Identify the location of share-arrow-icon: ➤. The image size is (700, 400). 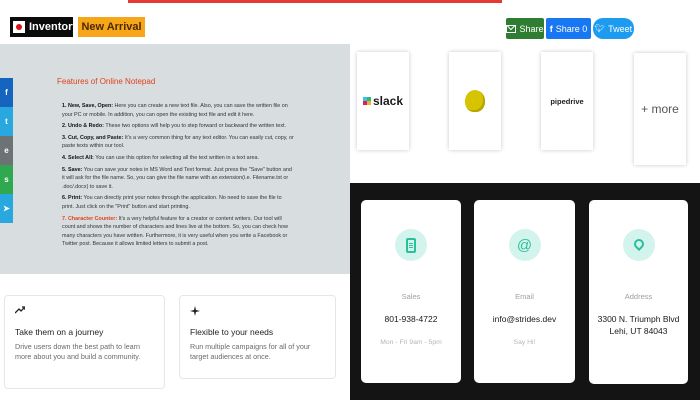
(6, 208).